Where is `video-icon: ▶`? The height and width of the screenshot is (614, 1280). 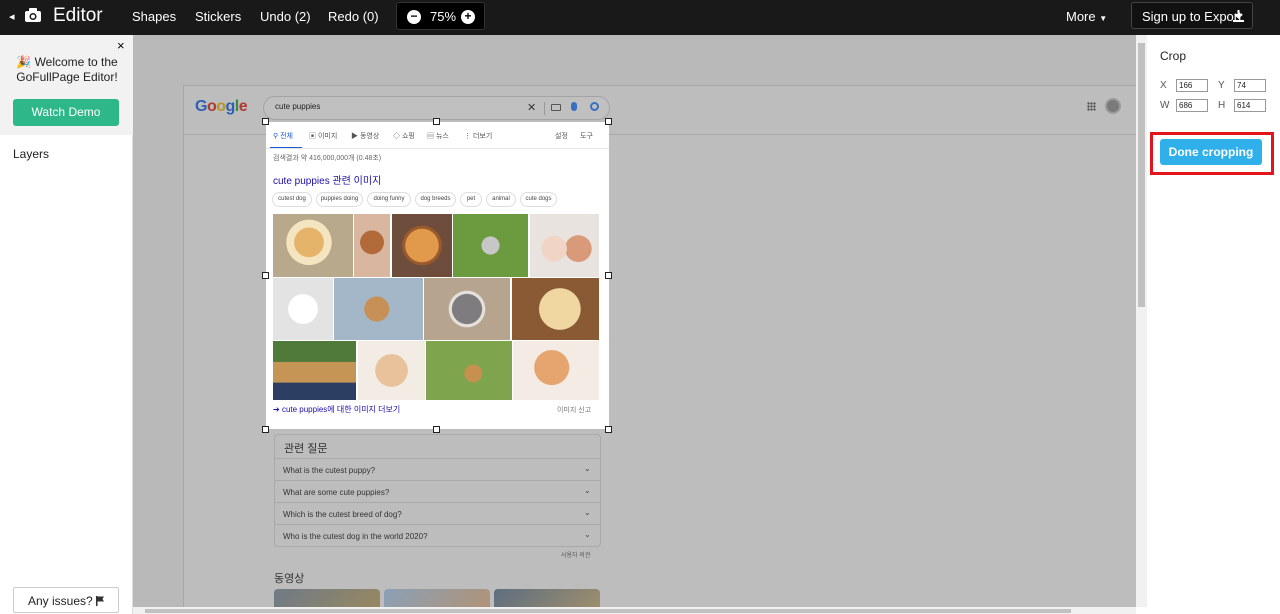 video-icon: ▶ is located at coordinates (354, 136).